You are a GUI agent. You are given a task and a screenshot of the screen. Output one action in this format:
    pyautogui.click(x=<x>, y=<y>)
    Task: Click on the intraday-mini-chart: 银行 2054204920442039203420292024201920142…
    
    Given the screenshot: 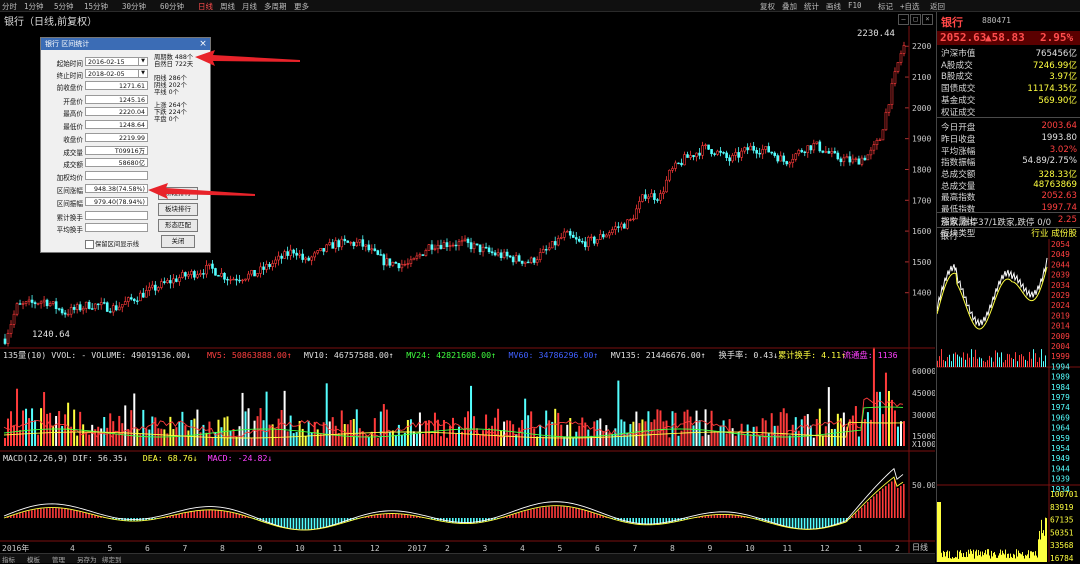 What is the action you would take?
    pyautogui.click(x=1008, y=394)
    